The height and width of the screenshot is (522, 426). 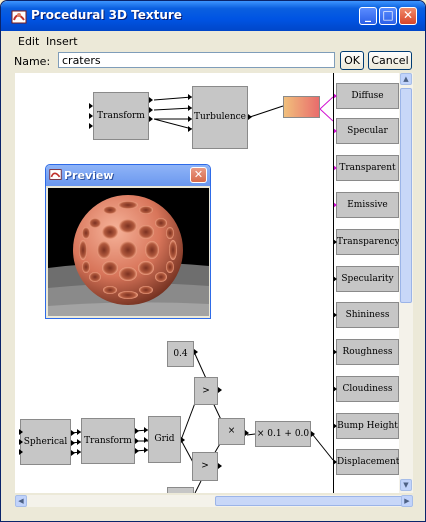 I want to click on menu-insert: Insert, so click(x=62, y=41).